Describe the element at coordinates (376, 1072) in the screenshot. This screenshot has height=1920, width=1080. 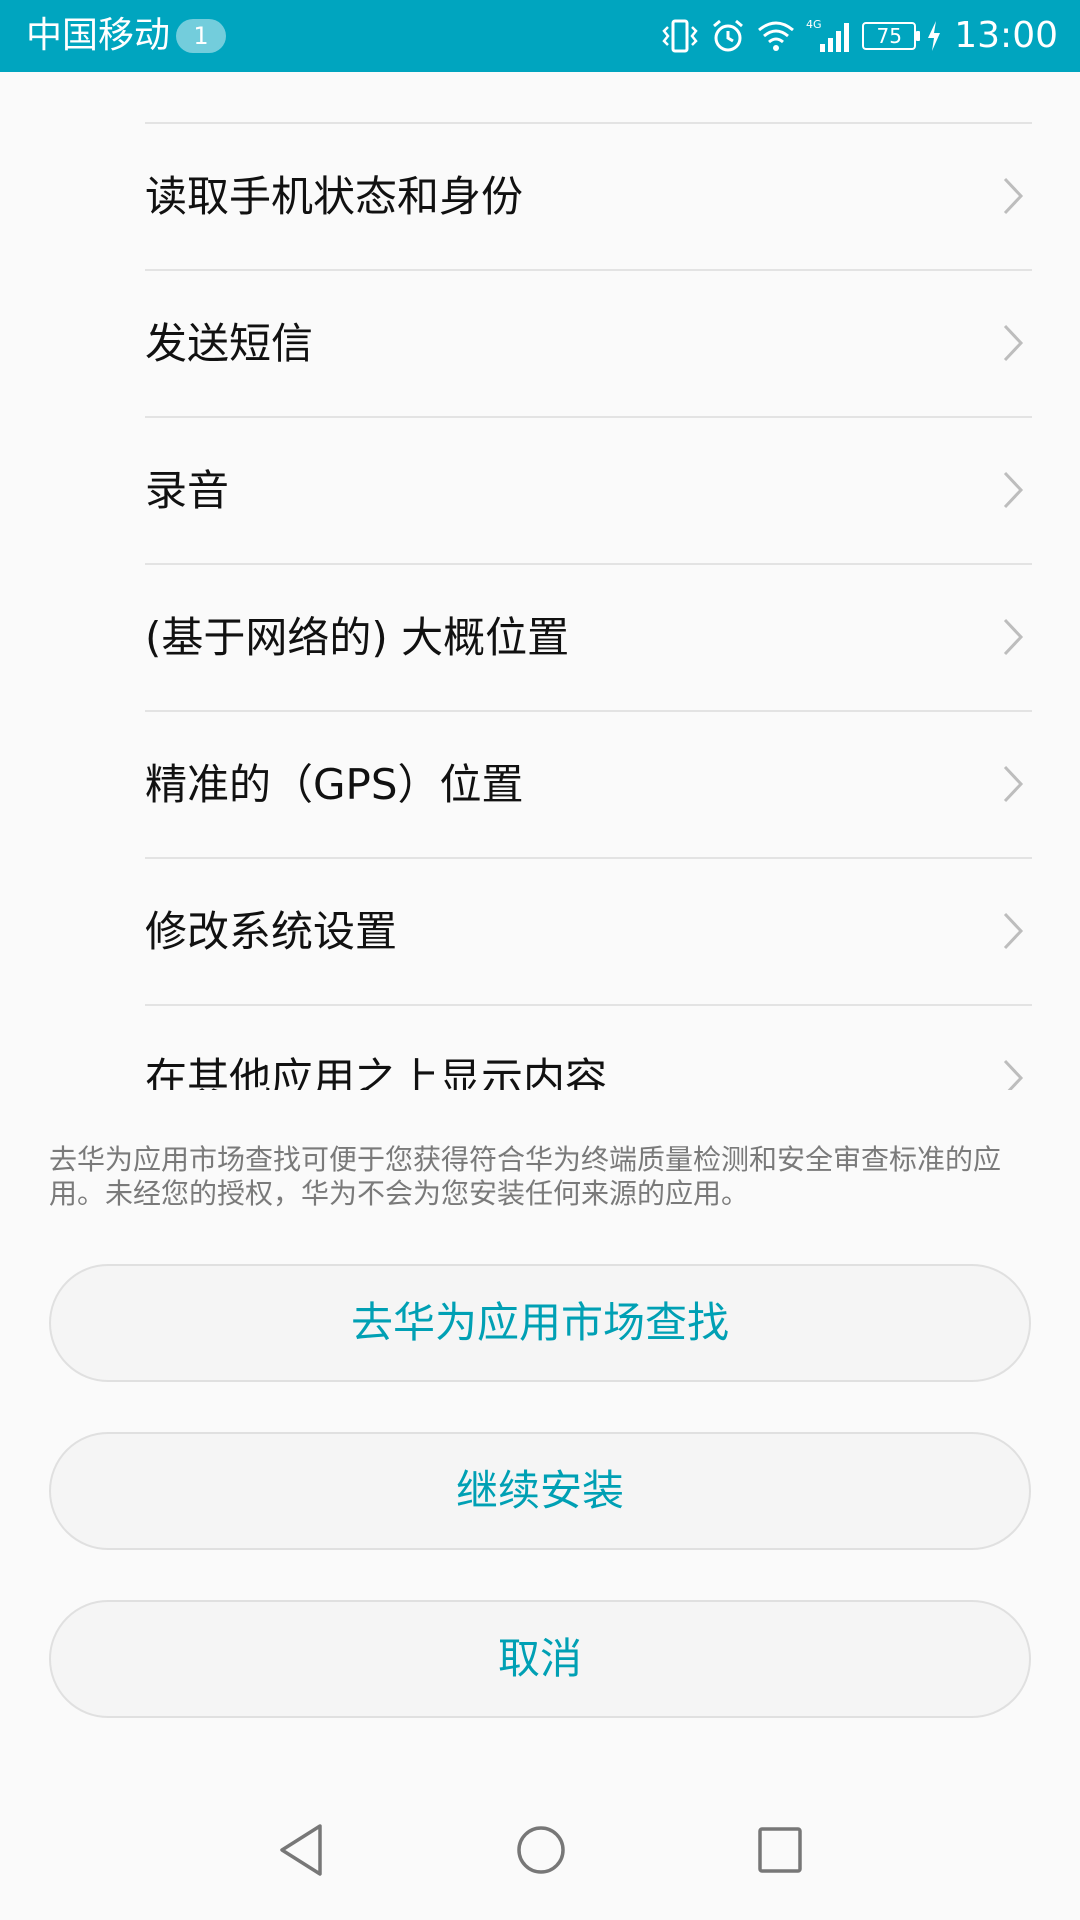
I see `permission-label: 在其他应用之上显示内容` at that location.